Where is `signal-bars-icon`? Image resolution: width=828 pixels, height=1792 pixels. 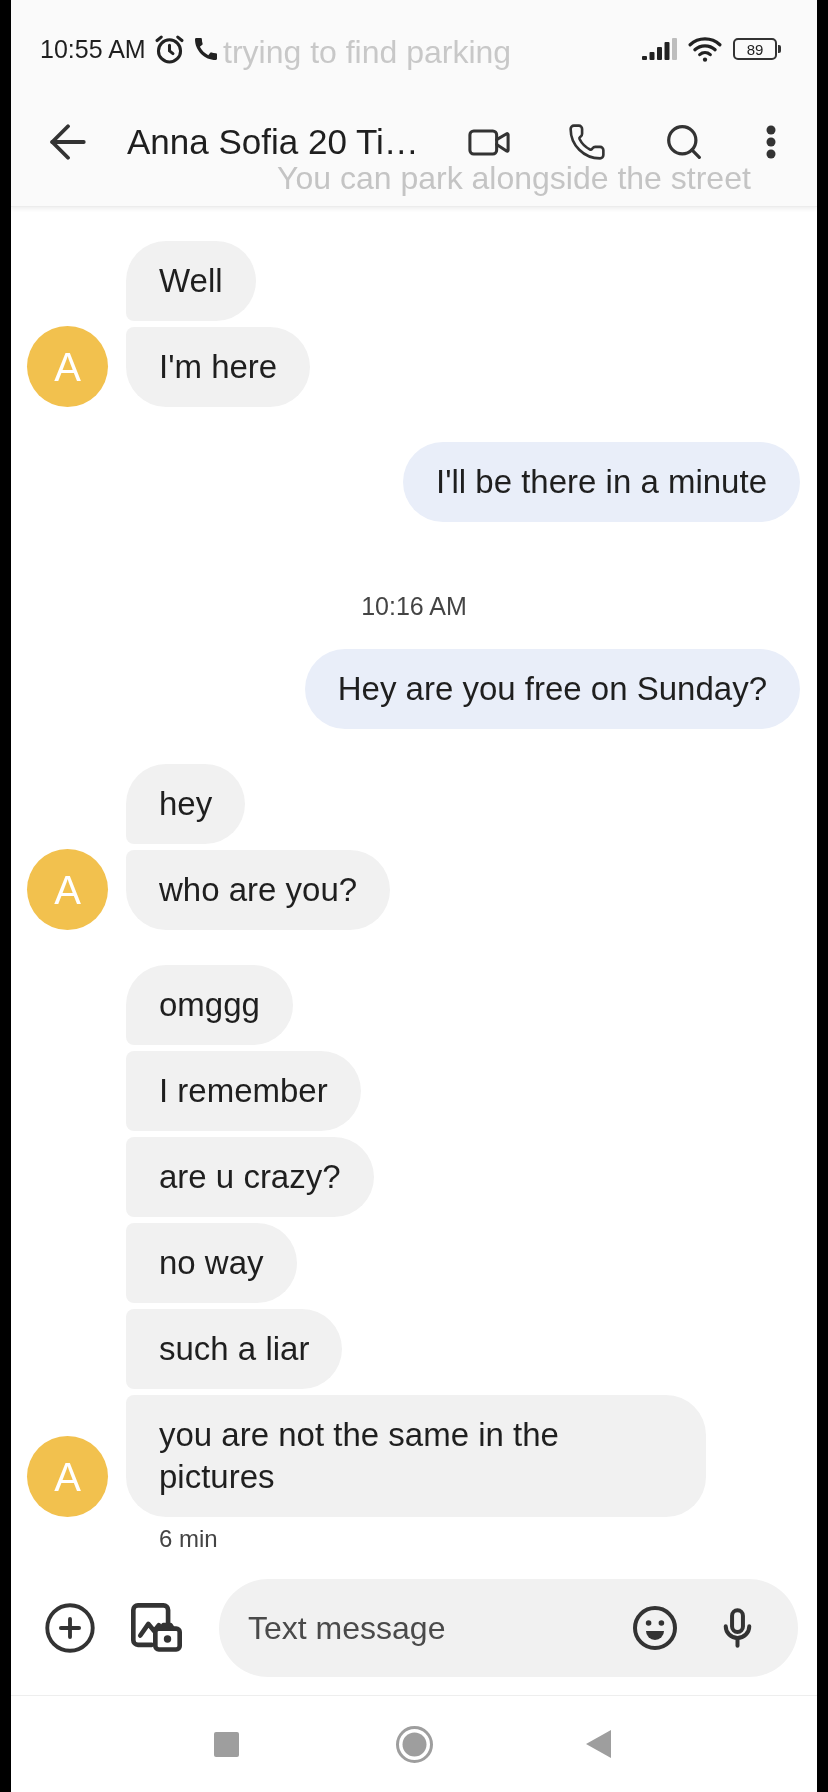 signal-bars-icon is located at coordinates (660, 49).